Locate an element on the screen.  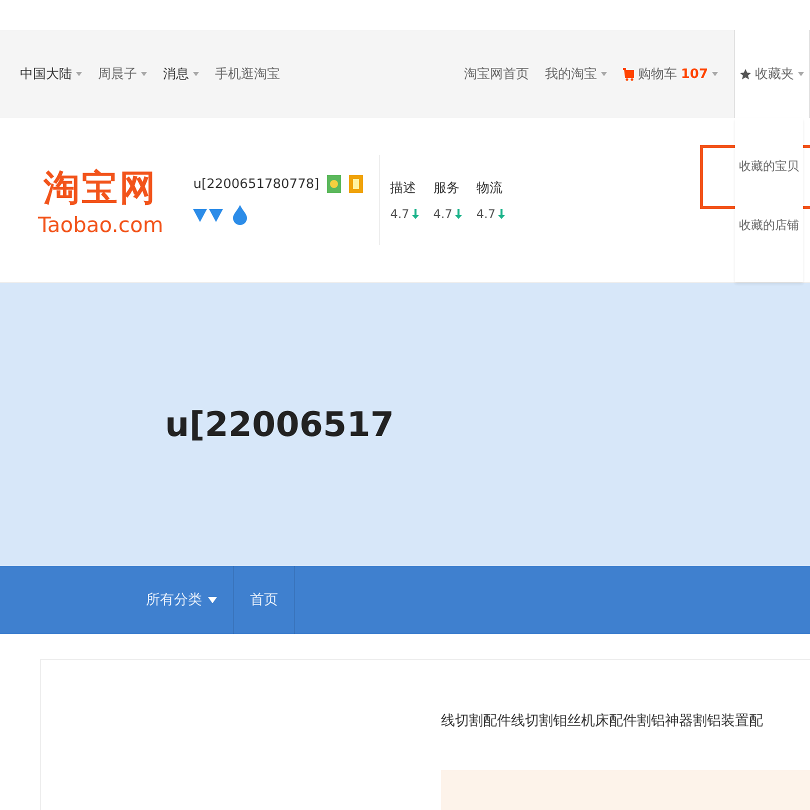
rating-label: 物流 is located at coordinates (490, 188).